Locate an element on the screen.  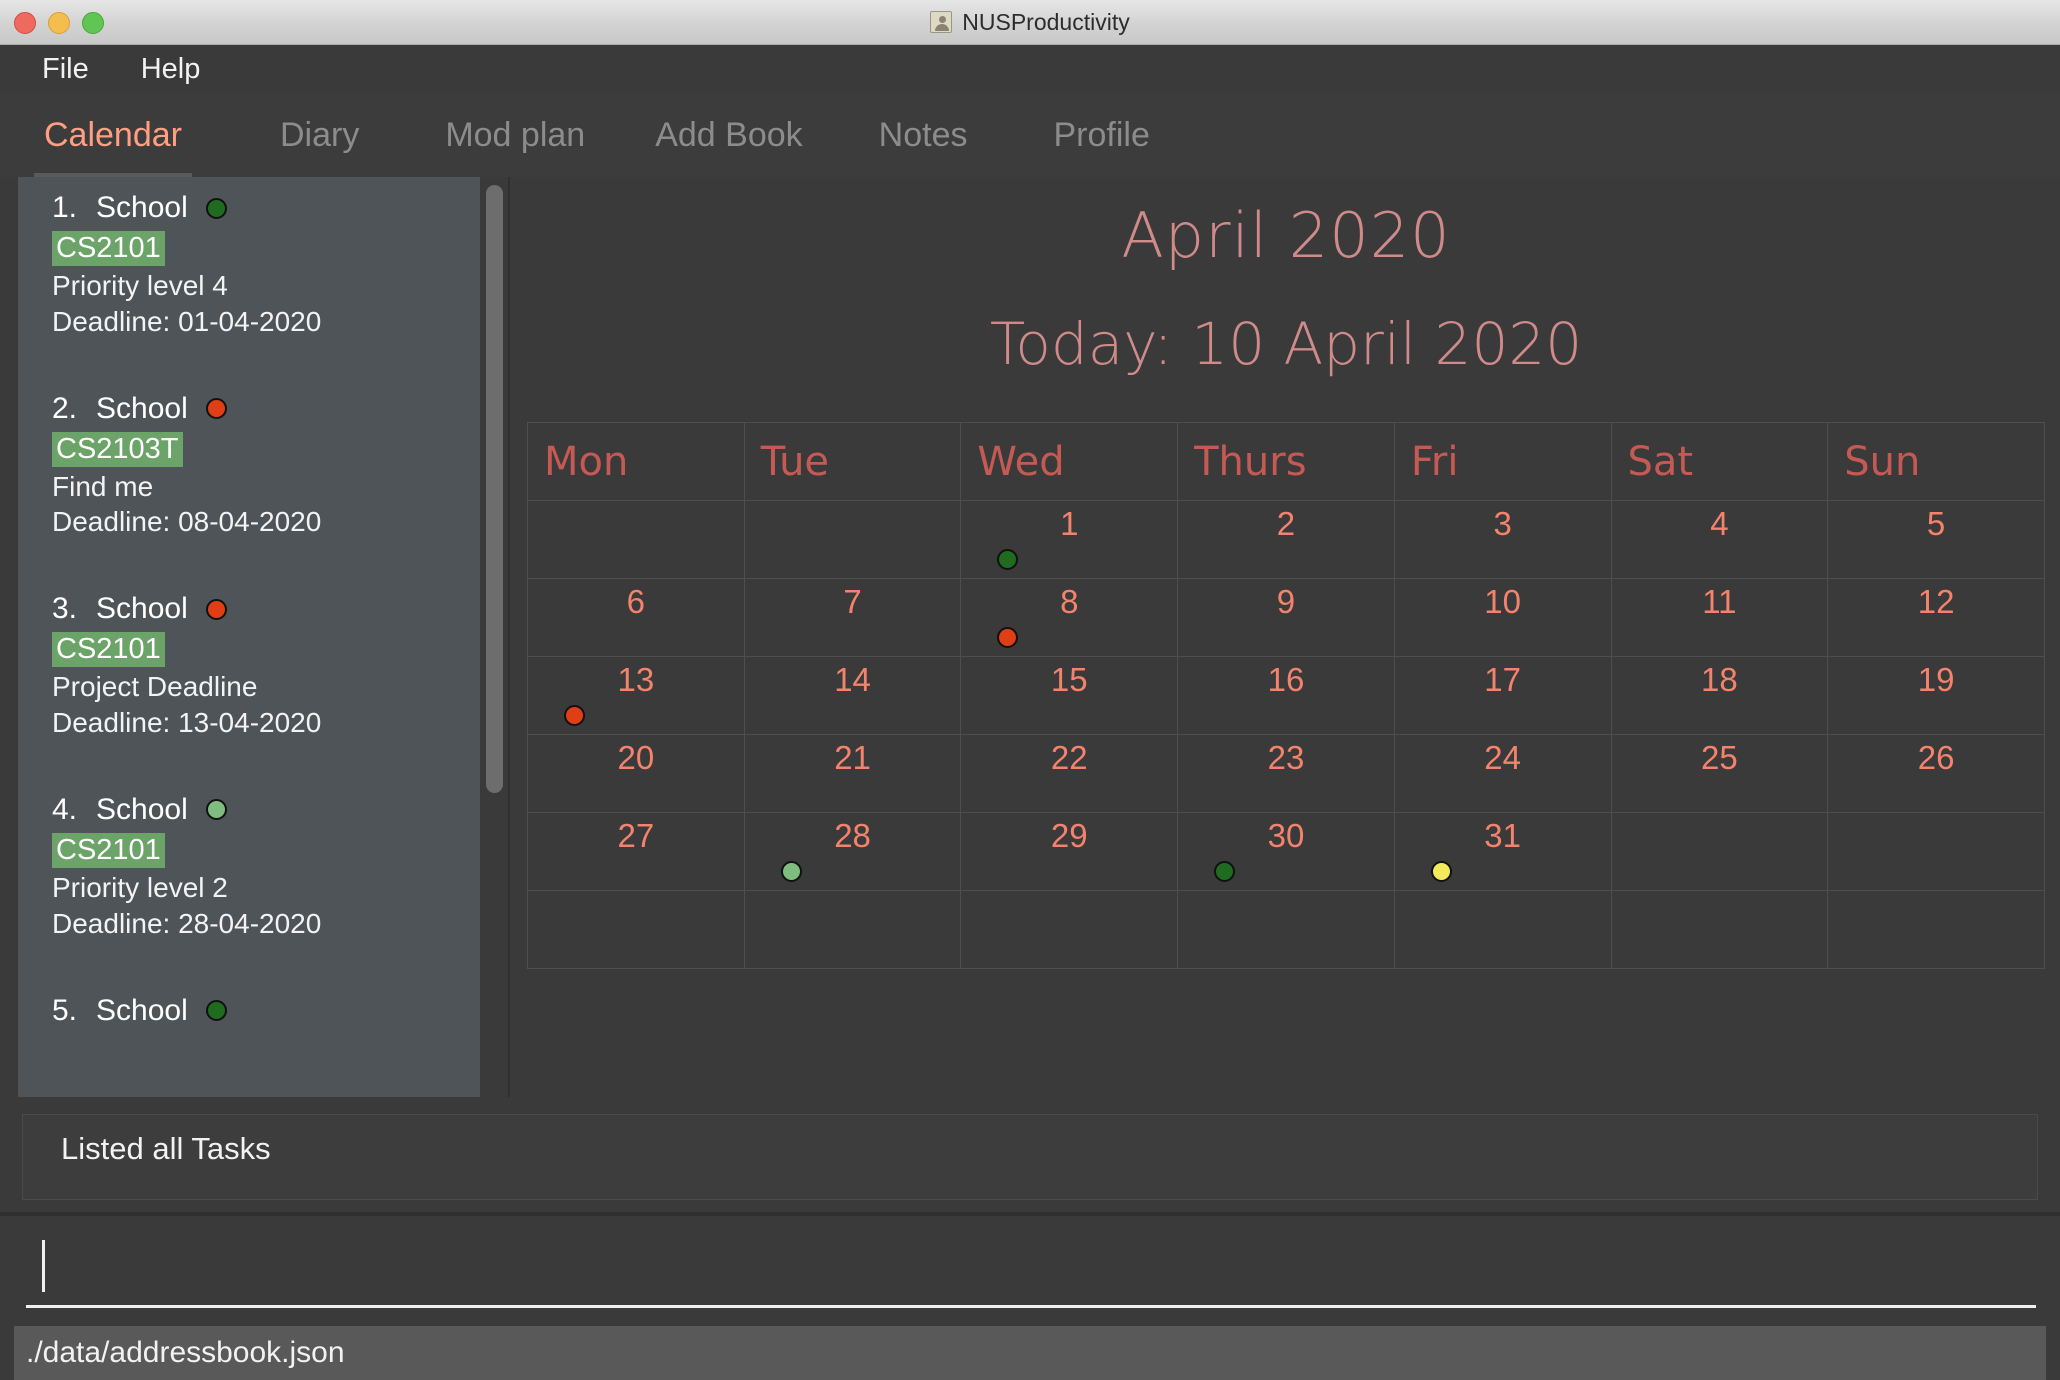
result-message: Listed all Tasks is located at coordinates (166, 1148).